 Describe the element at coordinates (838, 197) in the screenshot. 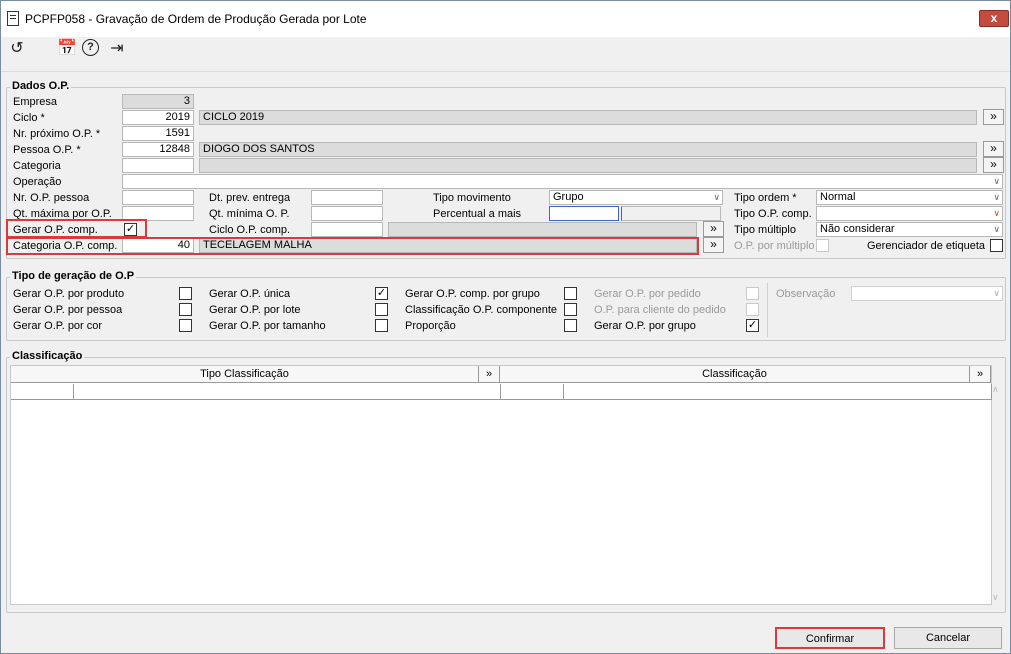

I see `tipo-ordem-value: Normal` at that location.